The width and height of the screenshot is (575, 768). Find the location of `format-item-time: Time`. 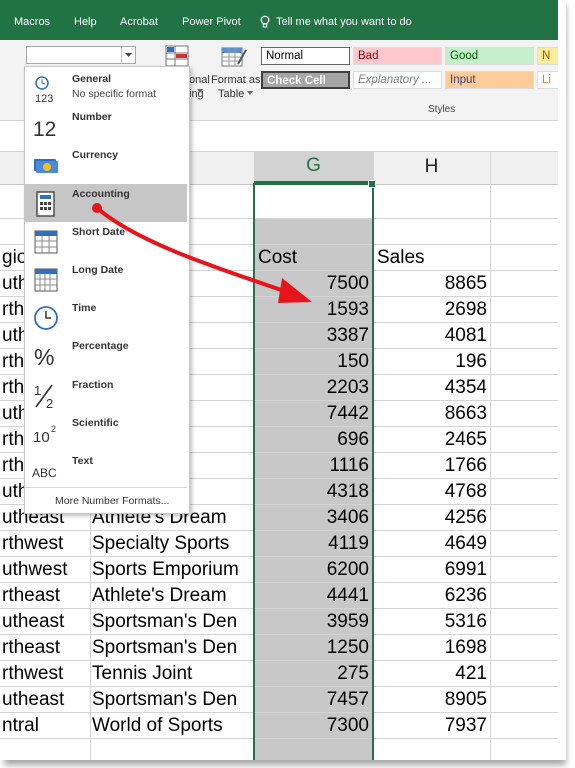

format-item-time: Time is located at coordinates (106, 317).